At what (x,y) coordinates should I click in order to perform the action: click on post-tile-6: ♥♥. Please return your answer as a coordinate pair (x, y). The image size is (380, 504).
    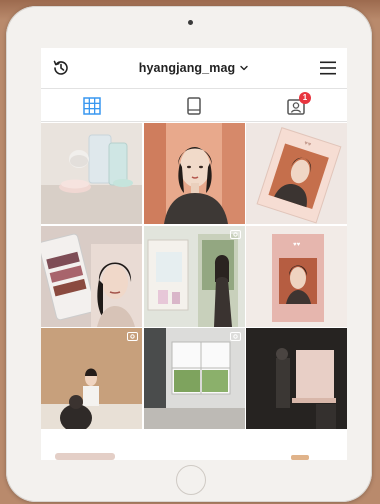
    Looking at the image, I should click on (296, 276).